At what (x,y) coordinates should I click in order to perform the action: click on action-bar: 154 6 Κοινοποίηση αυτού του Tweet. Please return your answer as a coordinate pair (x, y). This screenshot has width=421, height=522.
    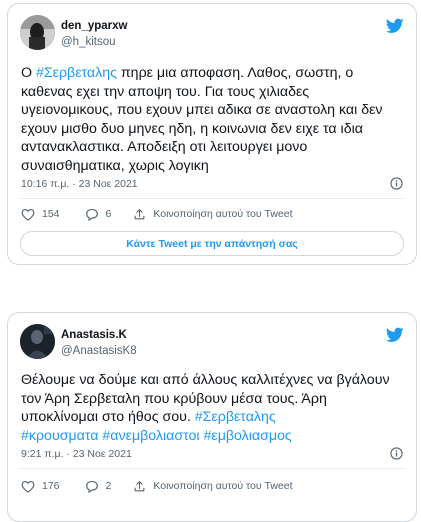
    Looking at the image, I should click on (212, 214).